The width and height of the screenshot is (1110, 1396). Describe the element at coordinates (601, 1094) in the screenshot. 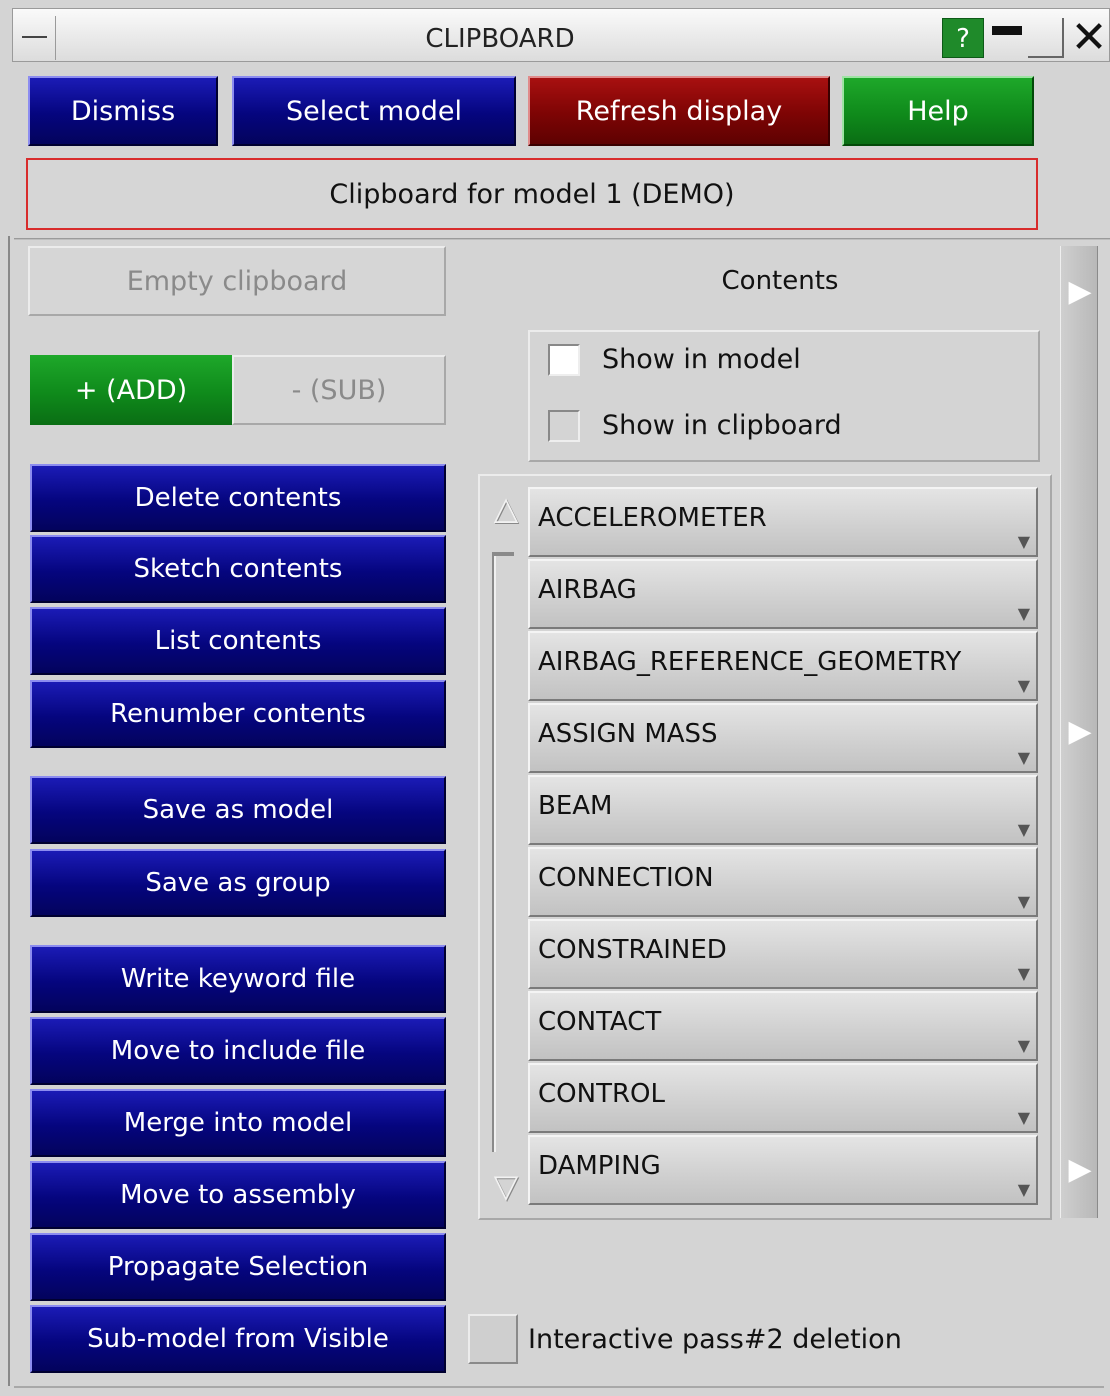

I see `list-item-label: CONTROL` at that location.